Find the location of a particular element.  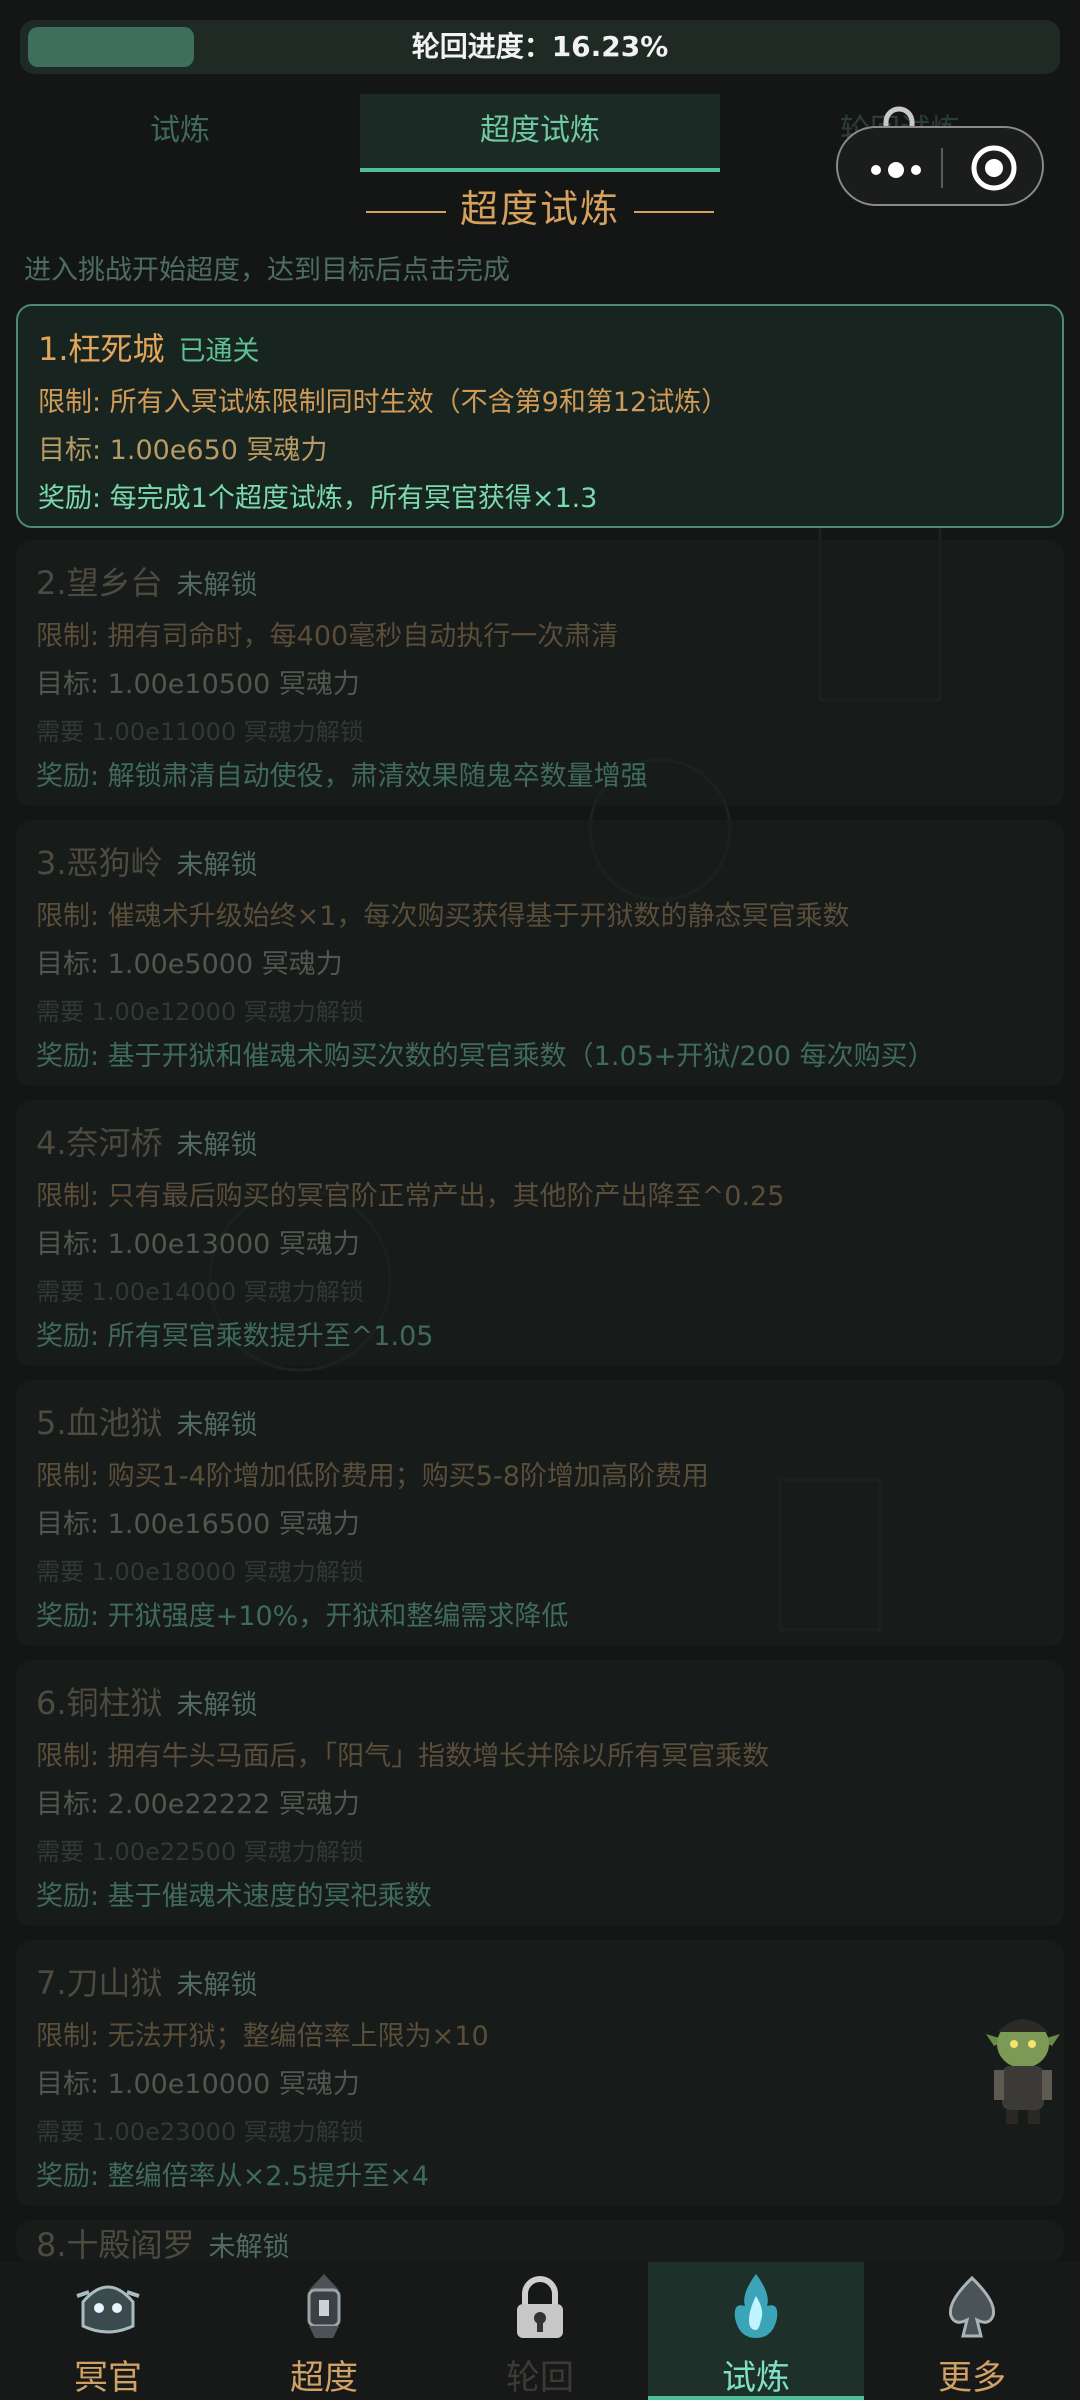

trial-title: 3.恶狗岭 未解锁 is located at coordinates (147, 861).